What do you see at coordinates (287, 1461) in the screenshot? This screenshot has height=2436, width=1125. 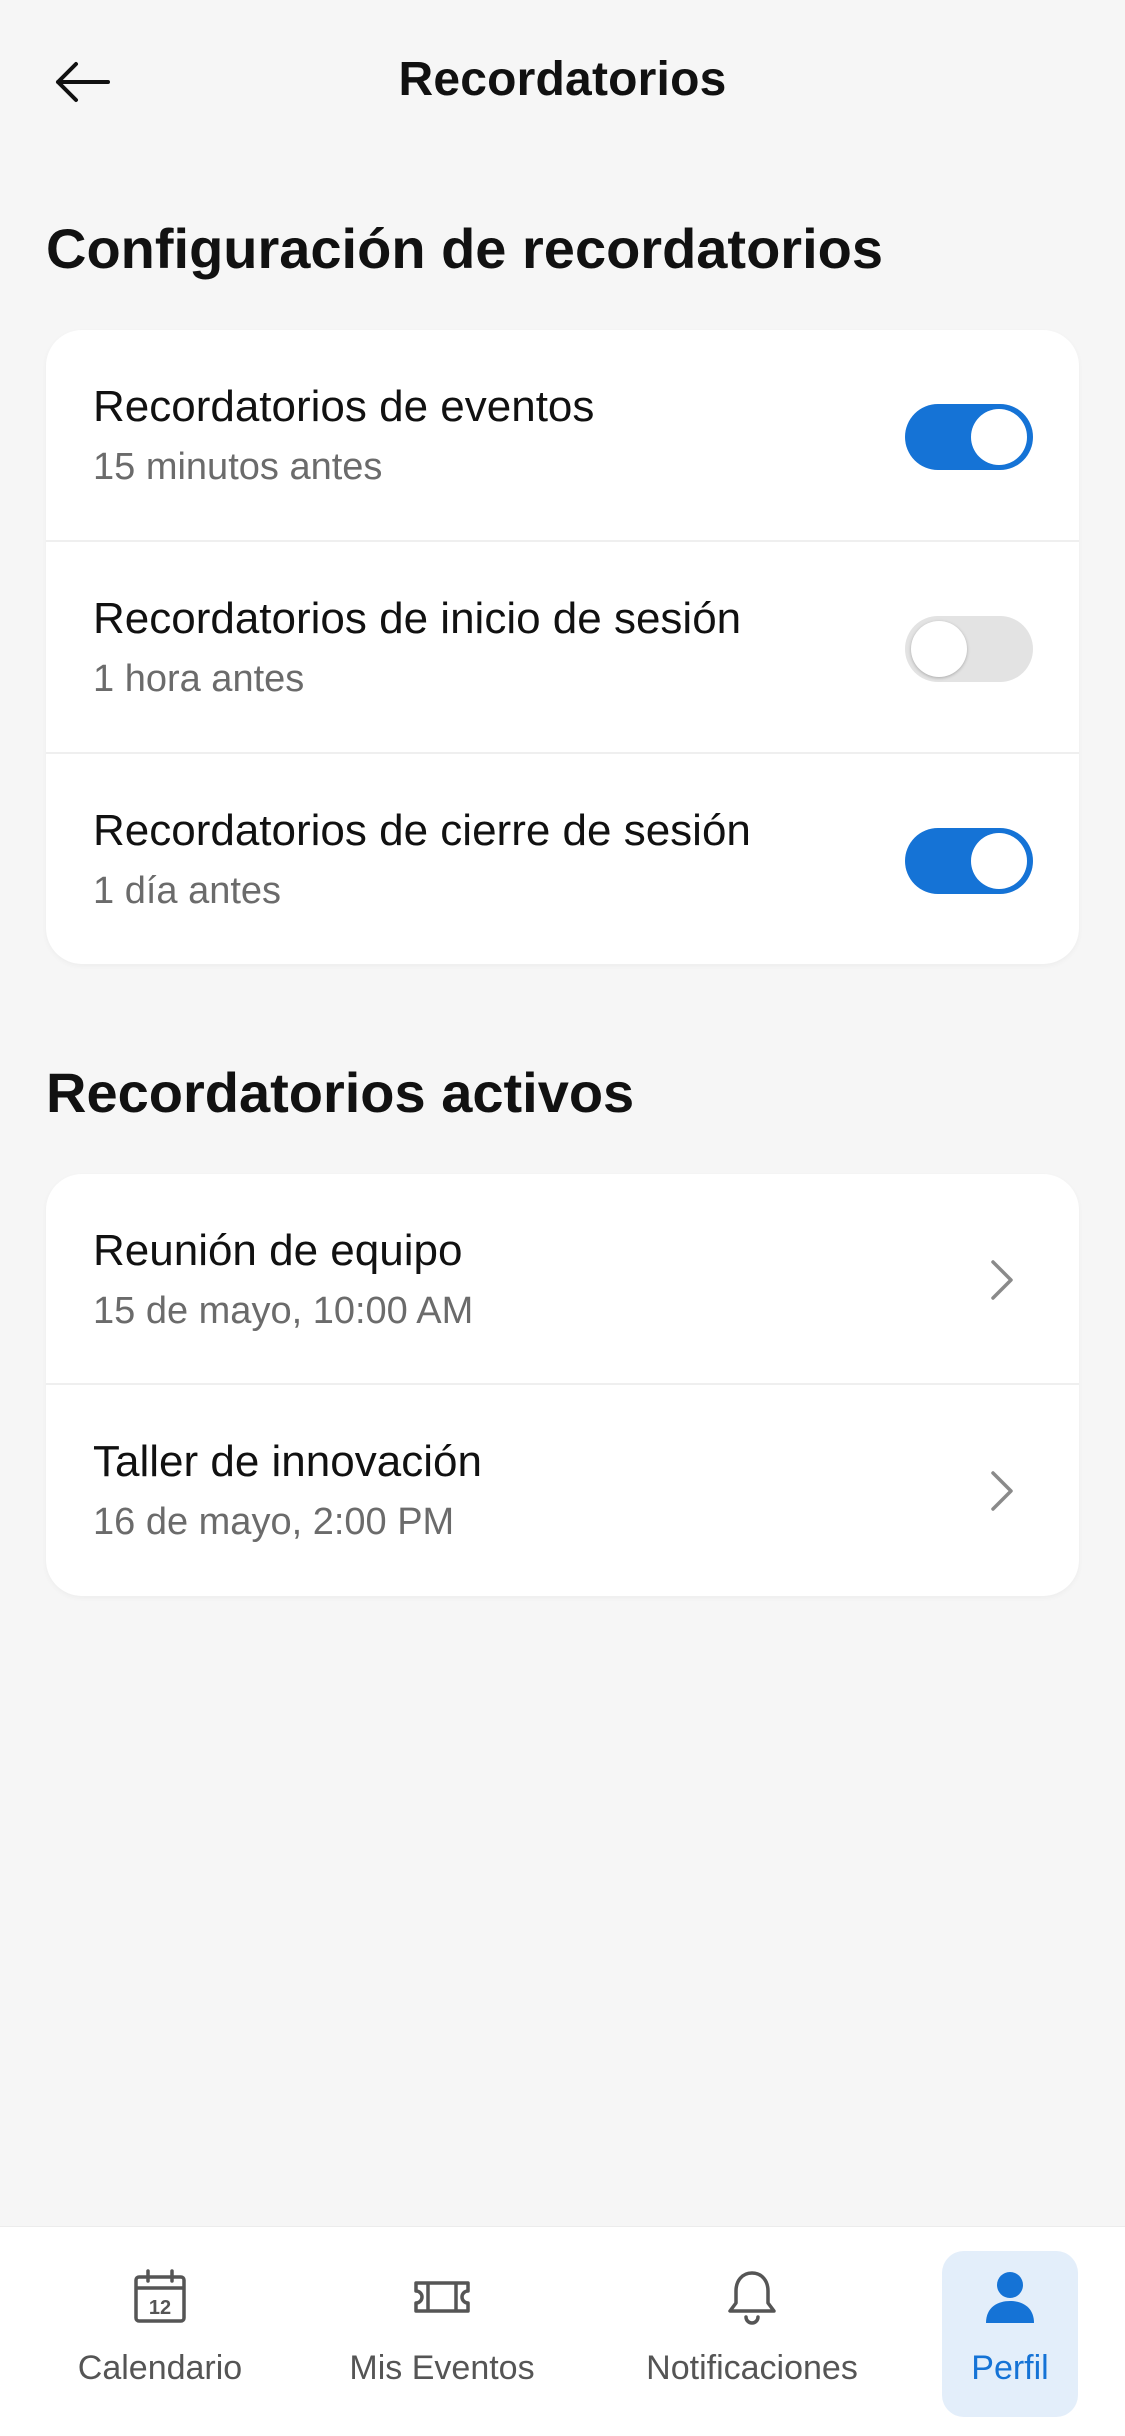 I see `reminder-title: Taller de innovación` at bounding box center [287, 1461].